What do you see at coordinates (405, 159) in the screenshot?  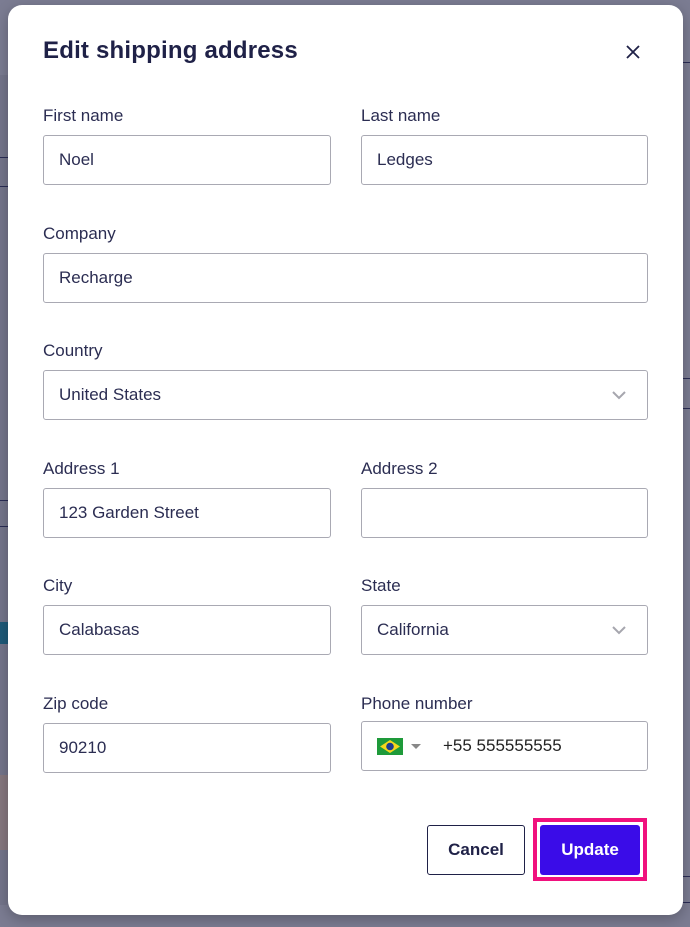 I see `last-name-value: Ledges` at bounding box center [405, 159].